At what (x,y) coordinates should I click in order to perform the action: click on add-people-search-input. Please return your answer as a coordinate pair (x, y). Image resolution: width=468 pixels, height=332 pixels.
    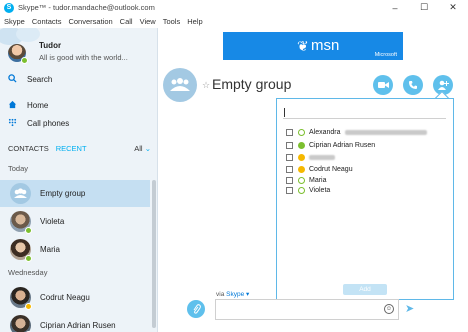
    Looking at the image, I should click on (364, 113).